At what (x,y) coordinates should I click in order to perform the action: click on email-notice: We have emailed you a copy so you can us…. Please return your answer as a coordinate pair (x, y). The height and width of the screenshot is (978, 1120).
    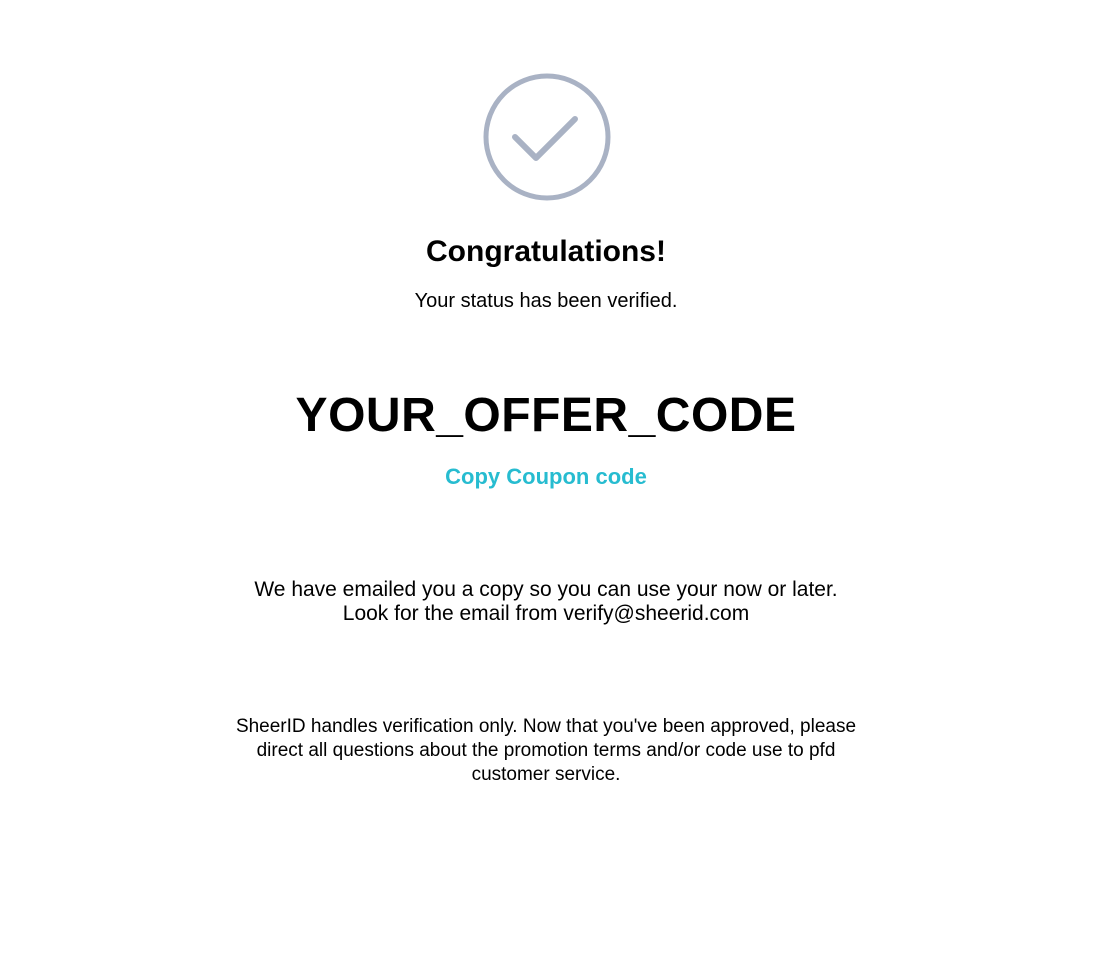
    Looking at the image, I should click on (546, 602).